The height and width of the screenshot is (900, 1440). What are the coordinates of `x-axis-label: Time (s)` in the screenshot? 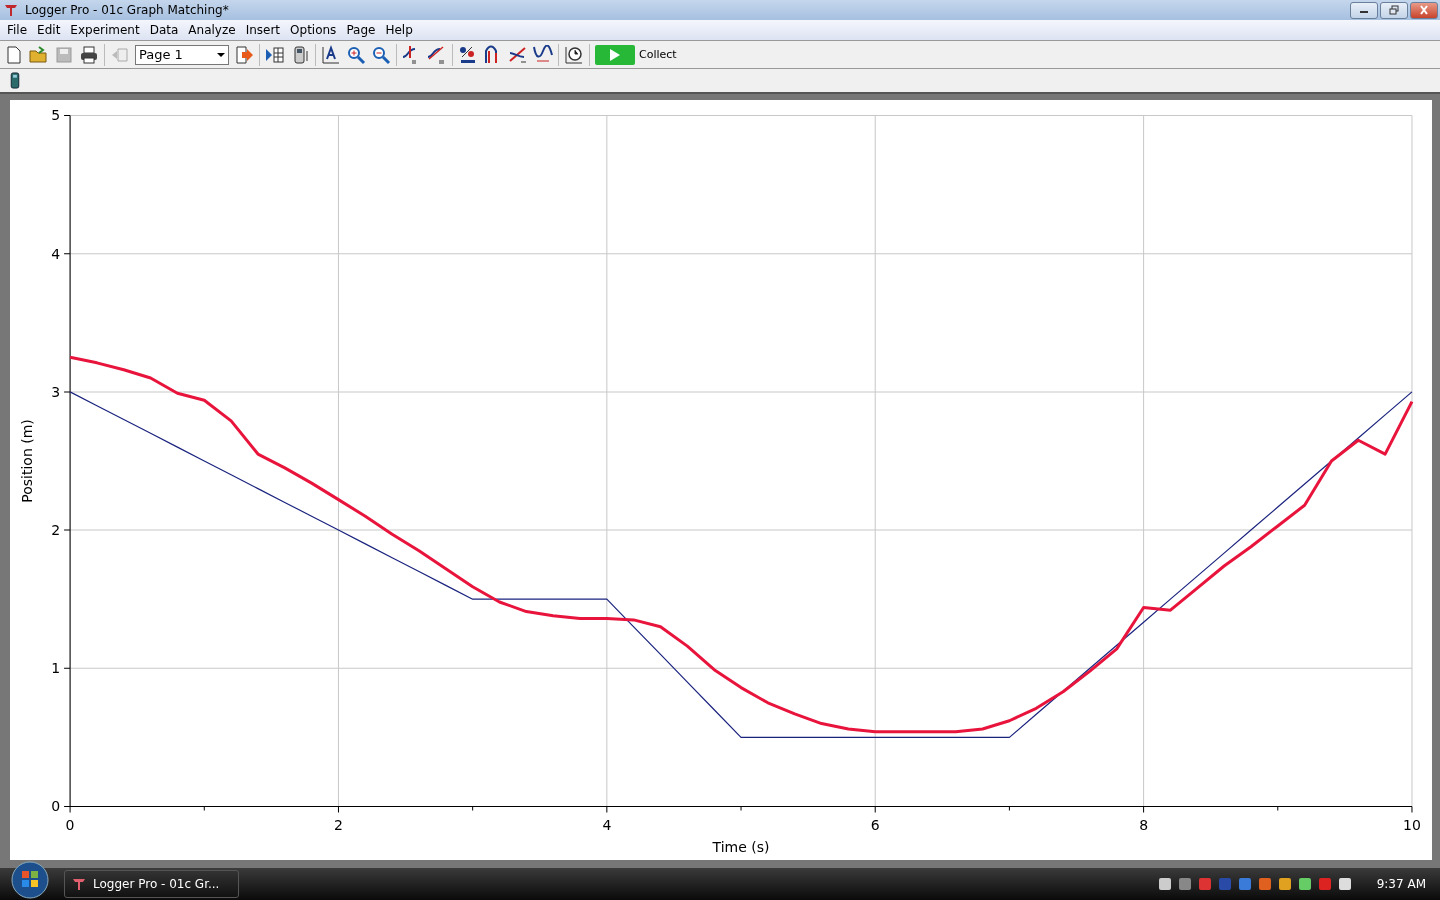 It's located at (741, 846).